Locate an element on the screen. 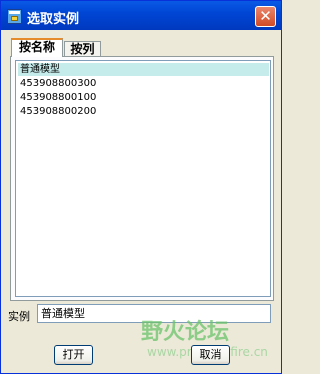  open-button: 打开 is located at coordinates (73, 355).